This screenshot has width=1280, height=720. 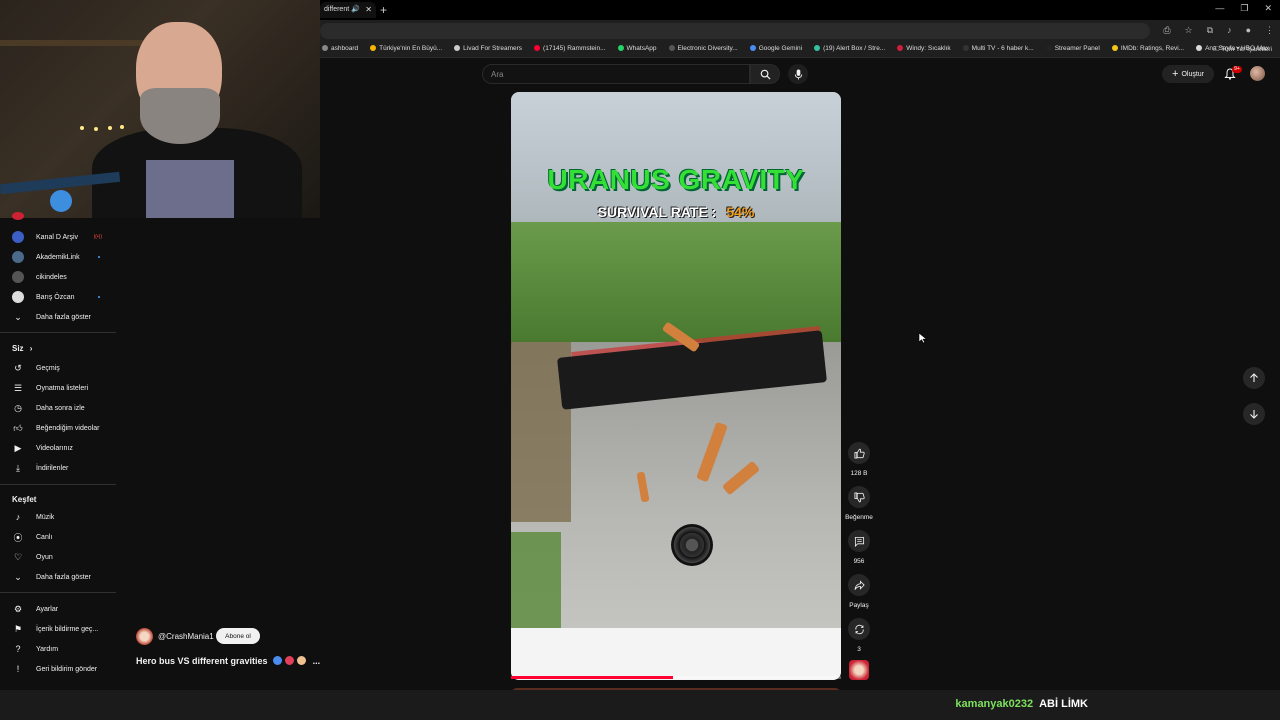 What do you see at coordinates (58, 277) in the screenshot?
I see `sidebar-subscription: cikindeles` at bounding box center [58, 277].